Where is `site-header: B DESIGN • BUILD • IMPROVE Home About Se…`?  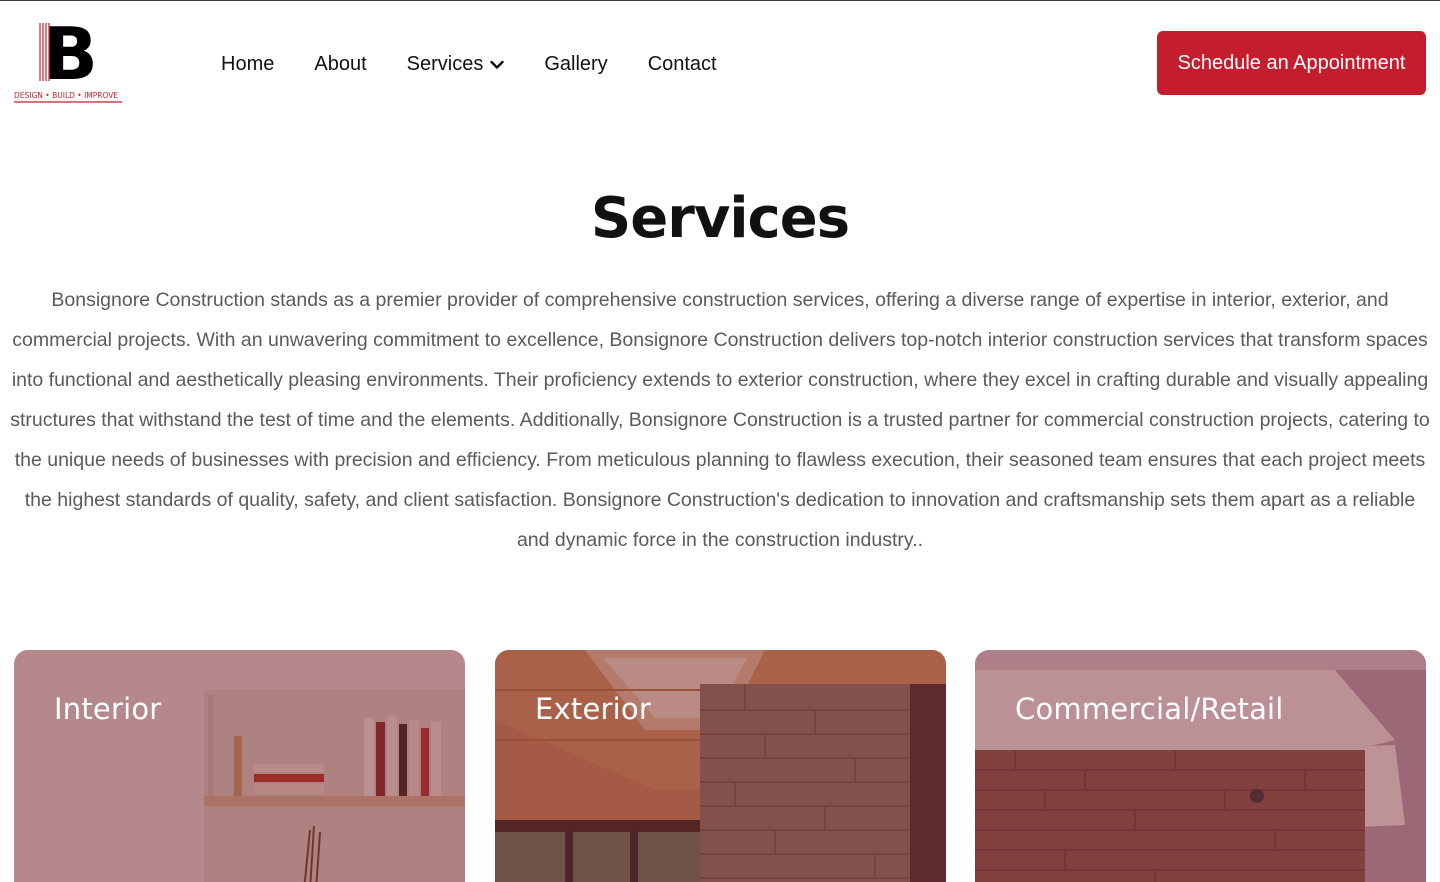 site-header: B DESIGN • BUILD • IMPROVE Home About Se… is located at coordinates (720, 61).